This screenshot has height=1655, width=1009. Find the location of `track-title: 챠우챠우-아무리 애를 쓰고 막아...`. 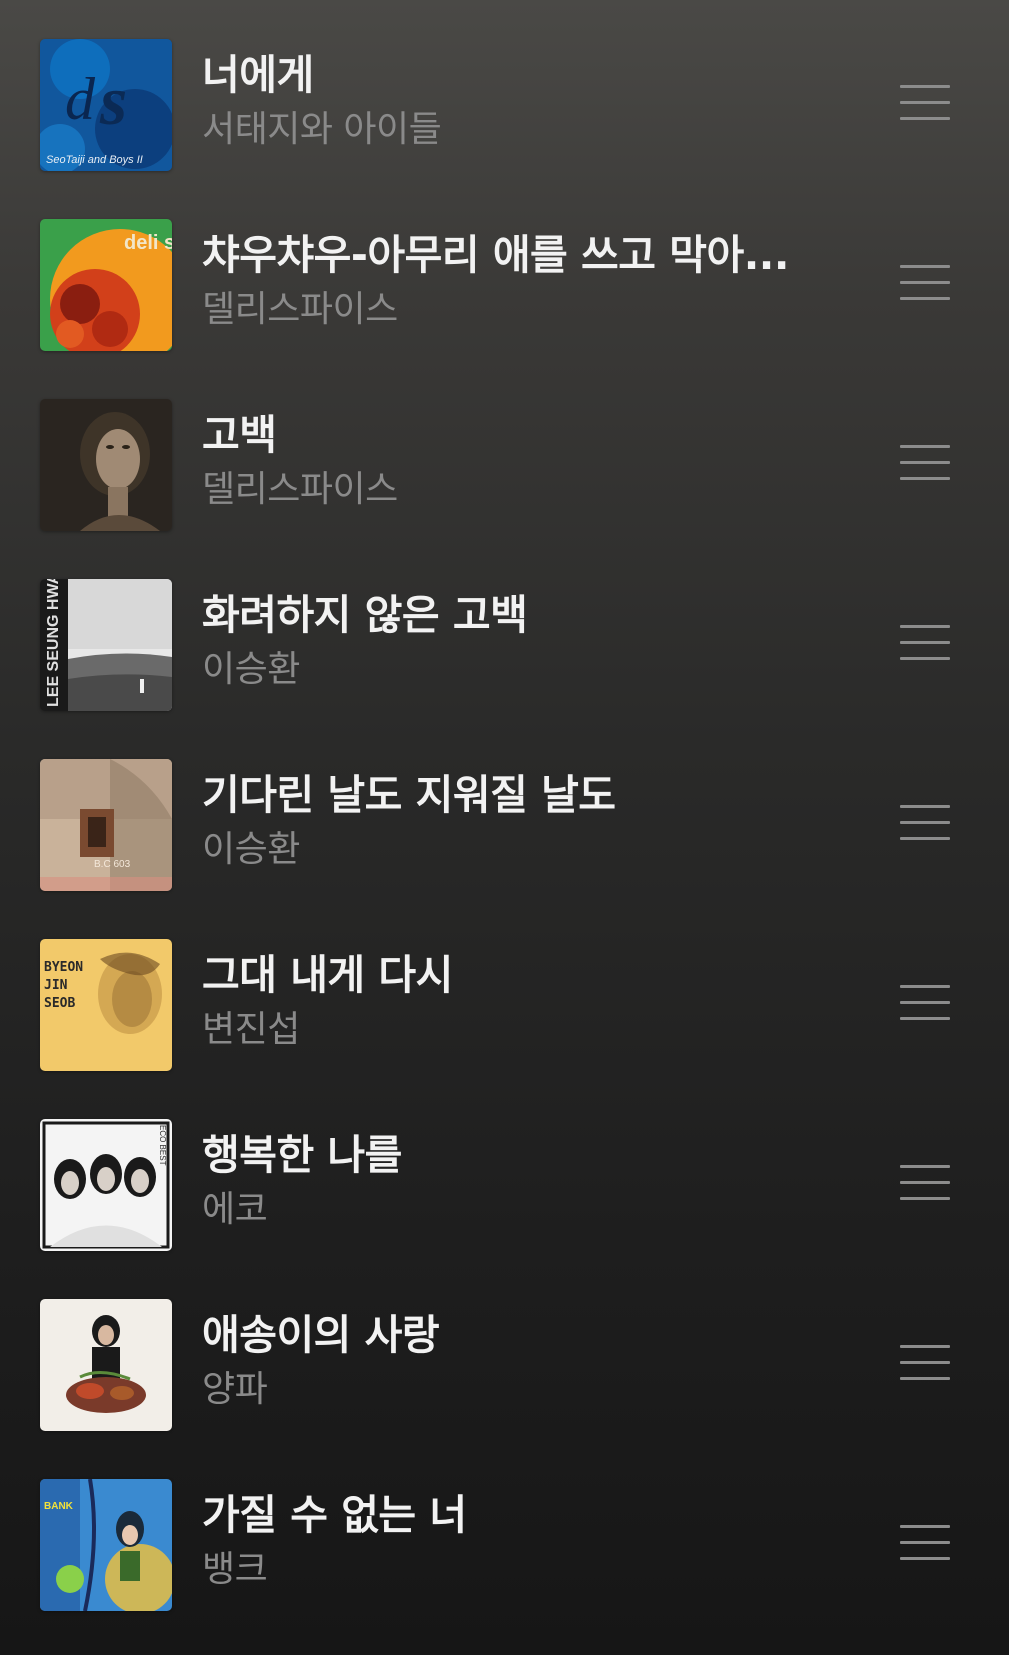

track-title: 챠우챠우-아무리 애를 쓰고 막아... is located at coordinates (495, 255).